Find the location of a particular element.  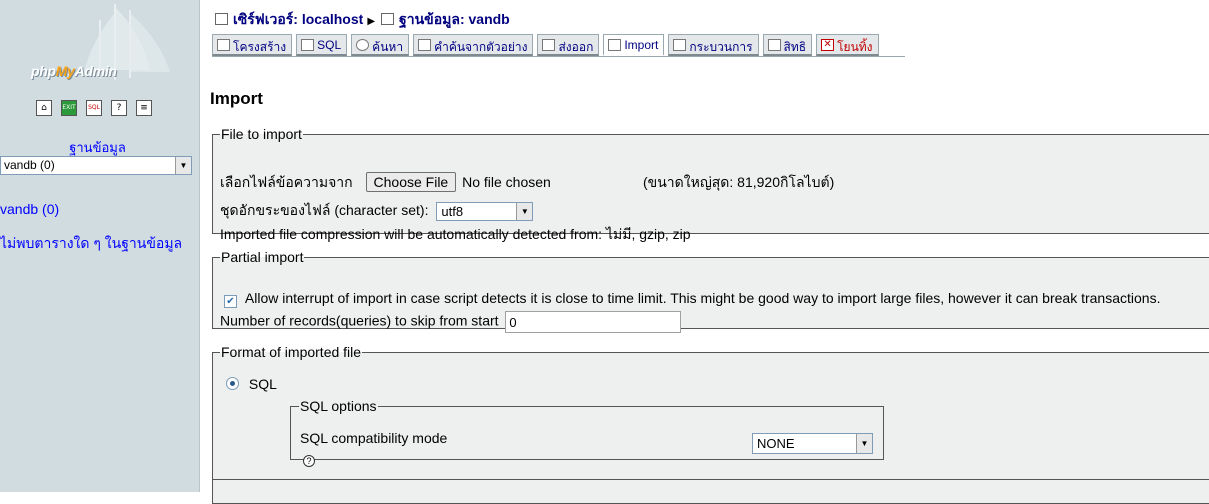

charset-row: ชุดอักขระของไฟล์ (character set): utf8 ▼ is located at coordinates (377, 211).